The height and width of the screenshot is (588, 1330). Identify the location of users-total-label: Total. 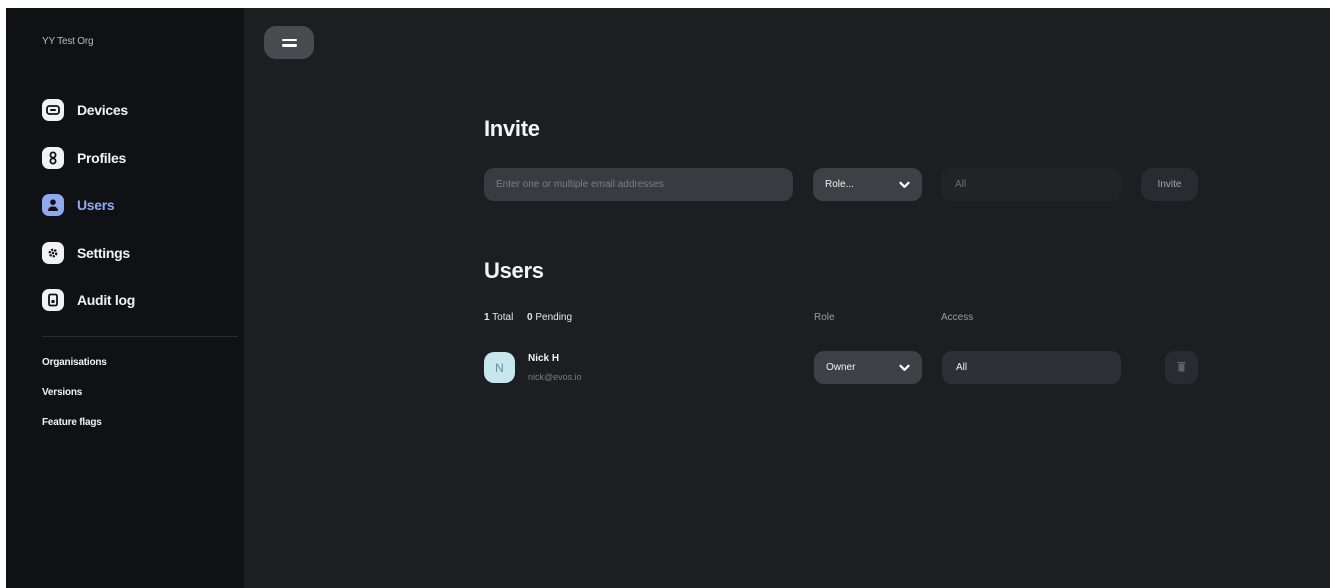
(503, 317).